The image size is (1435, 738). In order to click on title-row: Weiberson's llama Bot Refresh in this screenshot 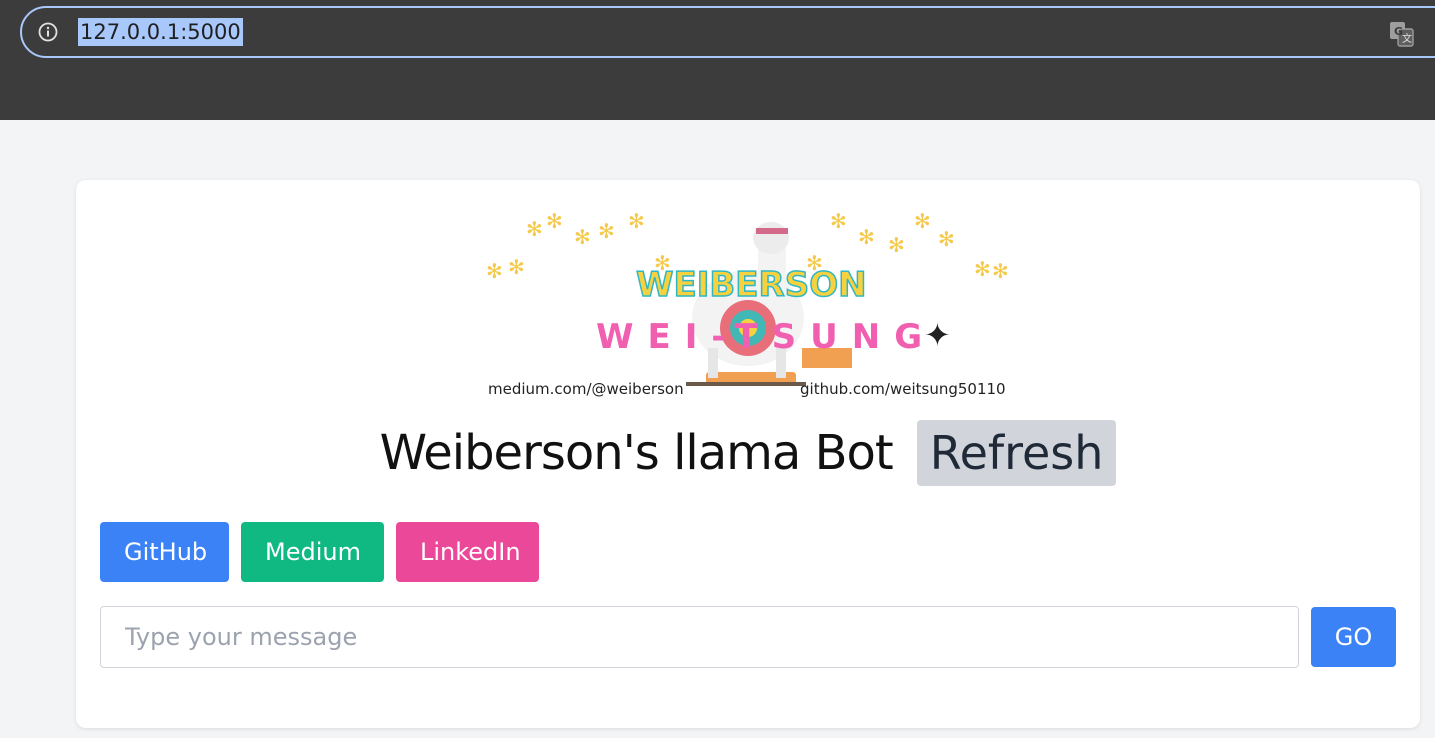, I will do `click(748, 453)`.